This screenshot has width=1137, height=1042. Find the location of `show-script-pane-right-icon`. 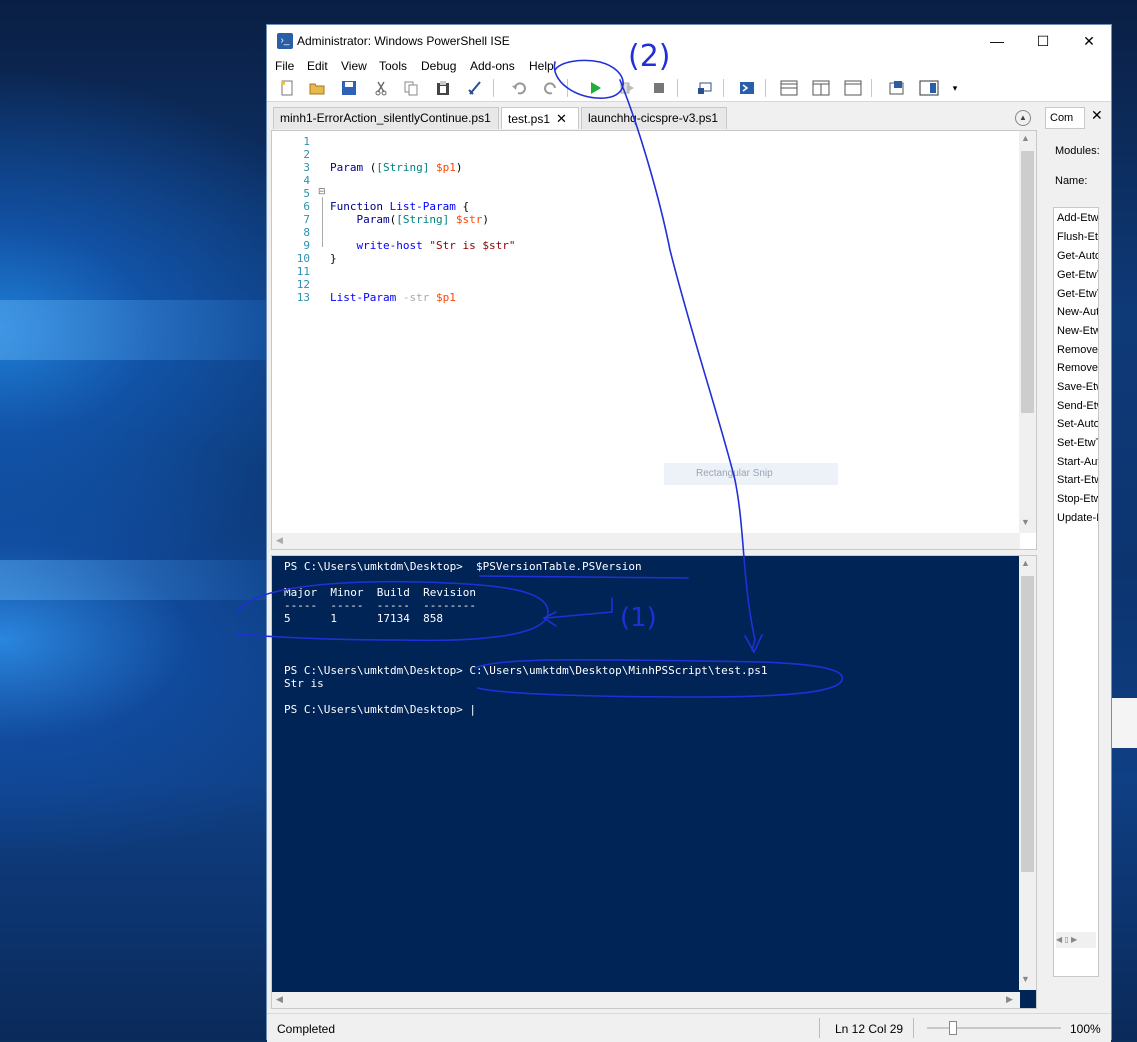

show-script-pane-right-icon is located at coordinates (821, 88).